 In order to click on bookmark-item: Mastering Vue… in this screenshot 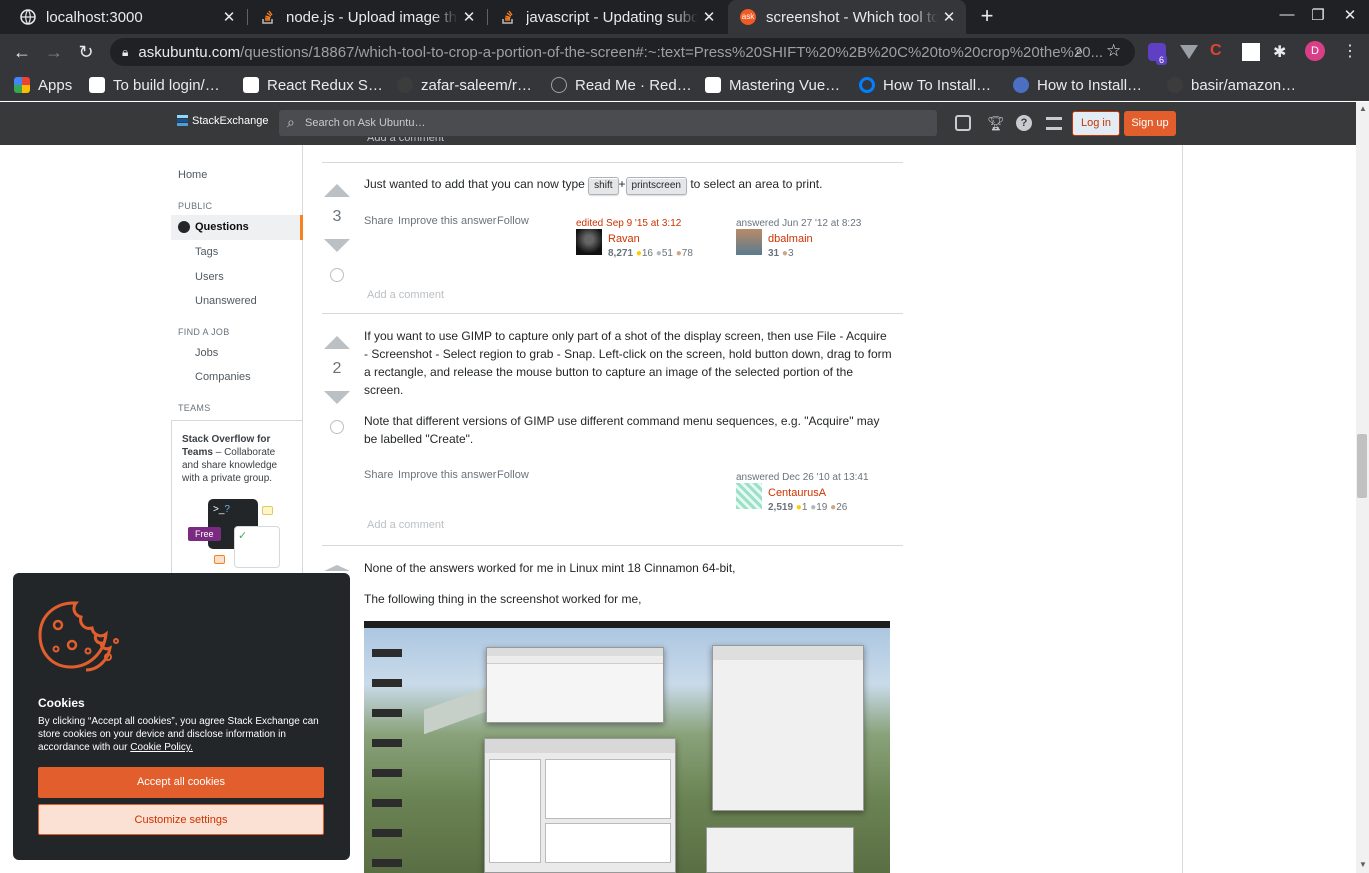, I will do `click(772, 85)`.